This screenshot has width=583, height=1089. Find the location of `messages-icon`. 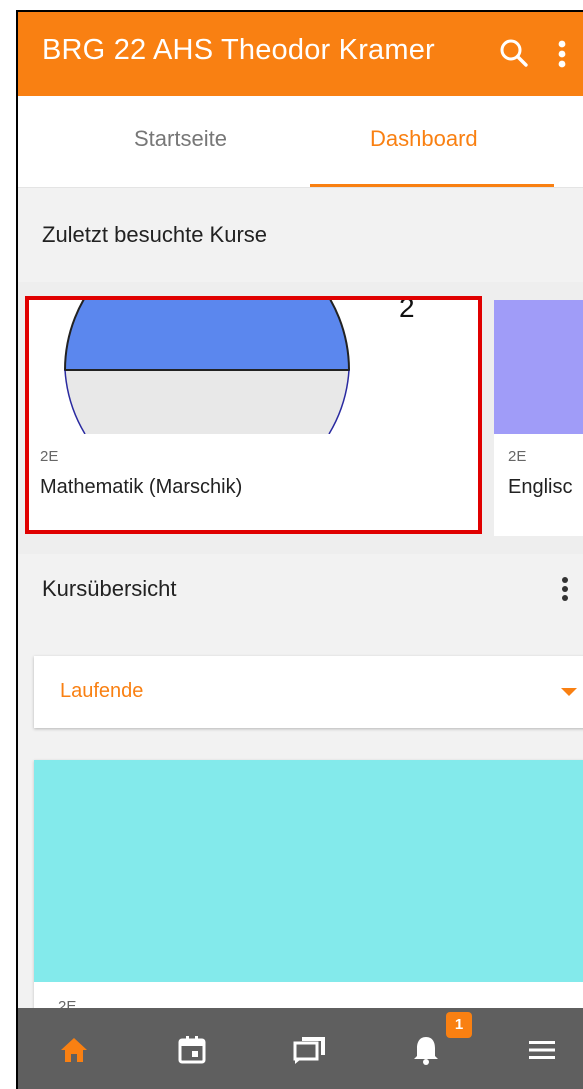

messages-icon is located at coordinates (310, 1050).